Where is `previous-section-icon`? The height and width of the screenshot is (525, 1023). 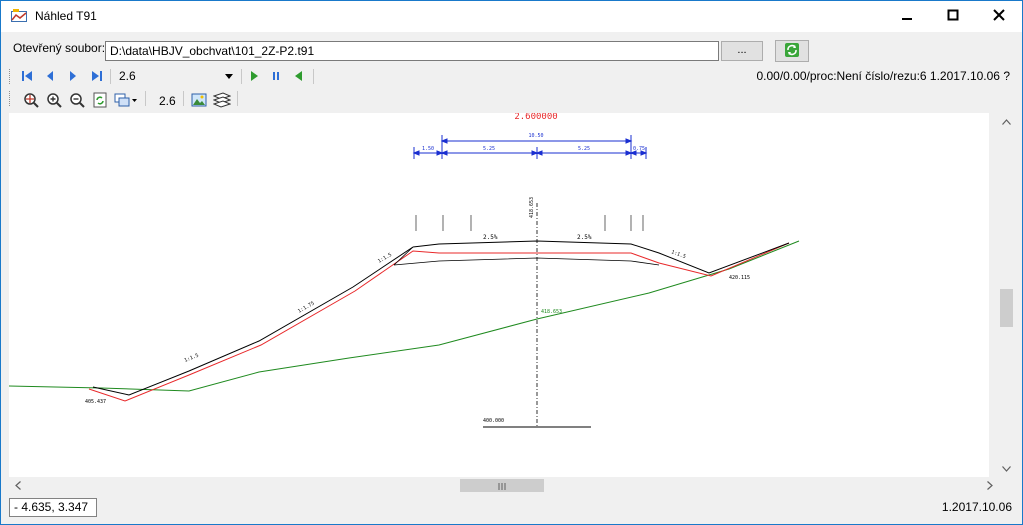
previous-section-icon is located at coordinates (50, 77).